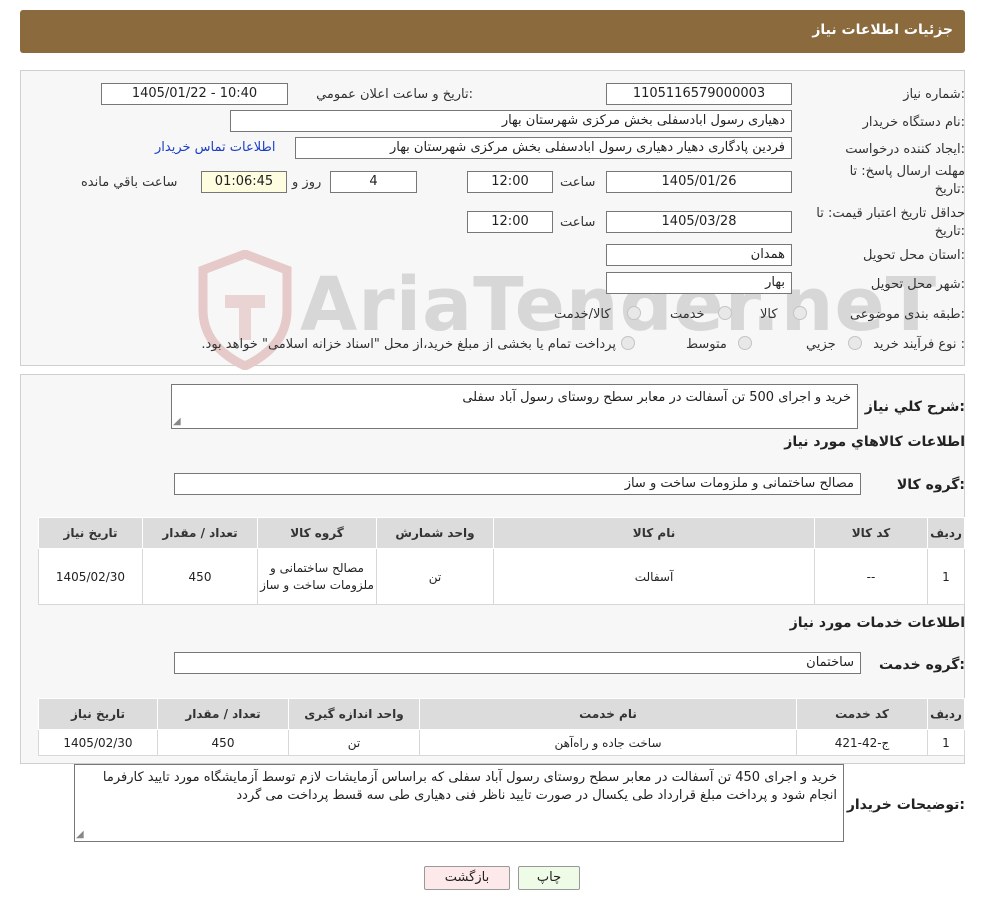 Image resolution: width=985 pixels, height=911 pixels. What do you see at coordinates (510, 222) in the screenshot?
I see `validity-time-field: 12:00` at bounding box center [510, 222].